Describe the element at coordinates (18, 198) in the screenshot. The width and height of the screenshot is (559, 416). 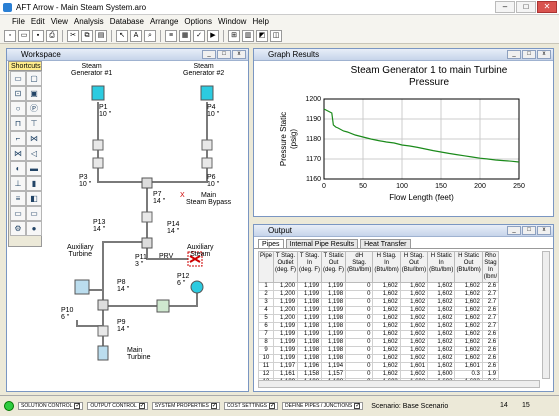
I see `orifice-icon: ≡` at that location.